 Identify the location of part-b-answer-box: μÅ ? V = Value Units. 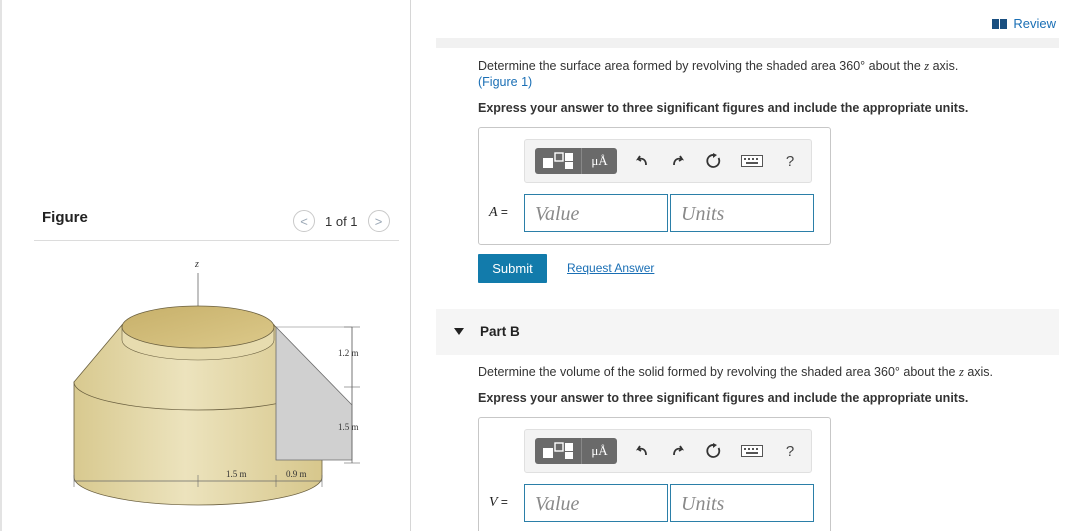
(654, 474).